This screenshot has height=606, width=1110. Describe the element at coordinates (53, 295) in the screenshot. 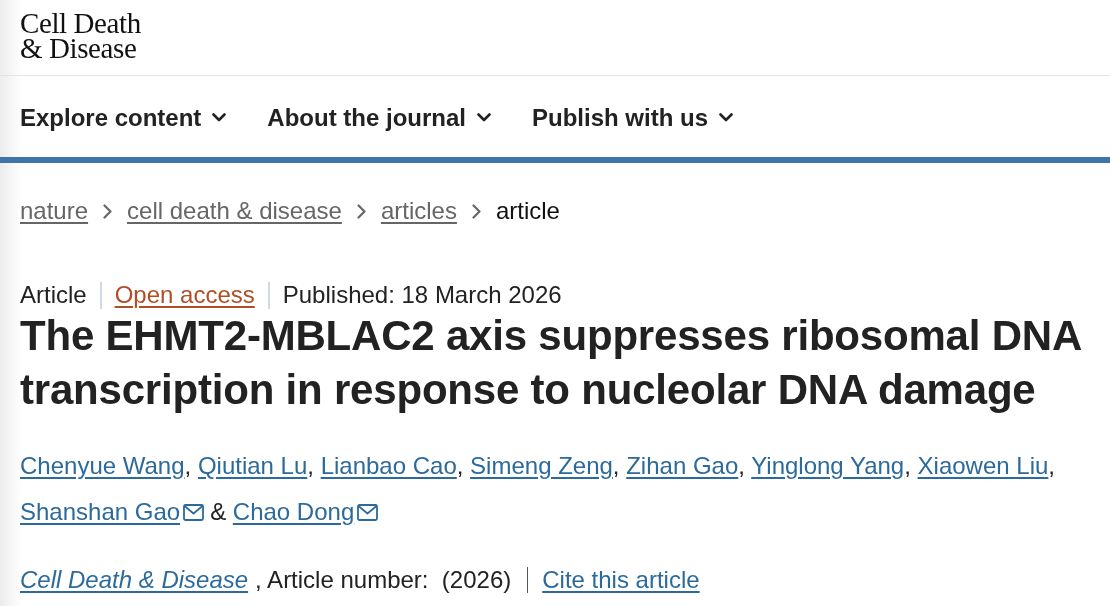

I see `article-type-label: Article` at that location.